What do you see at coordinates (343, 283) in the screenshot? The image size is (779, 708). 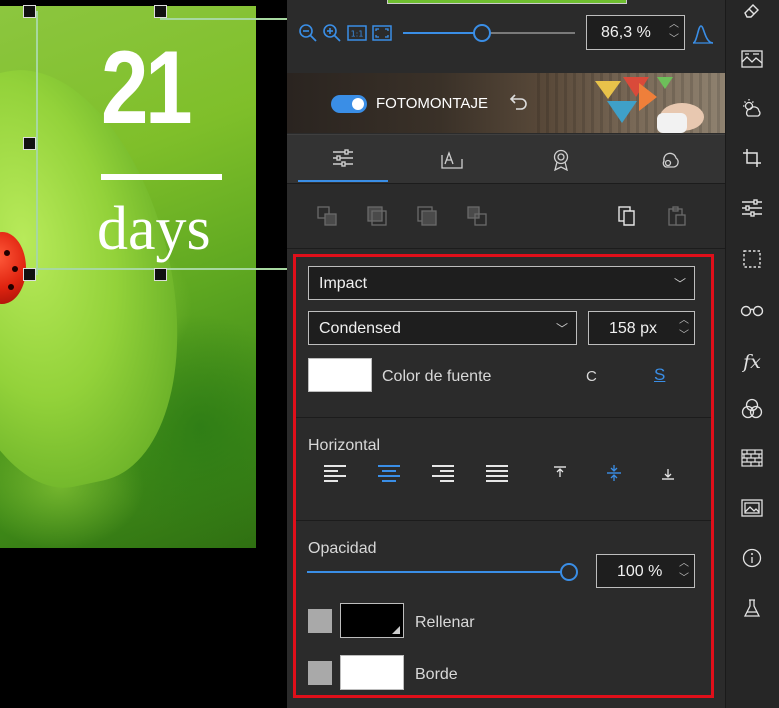 I see `font-family-value: Impact` at bounding box center [343, 283].